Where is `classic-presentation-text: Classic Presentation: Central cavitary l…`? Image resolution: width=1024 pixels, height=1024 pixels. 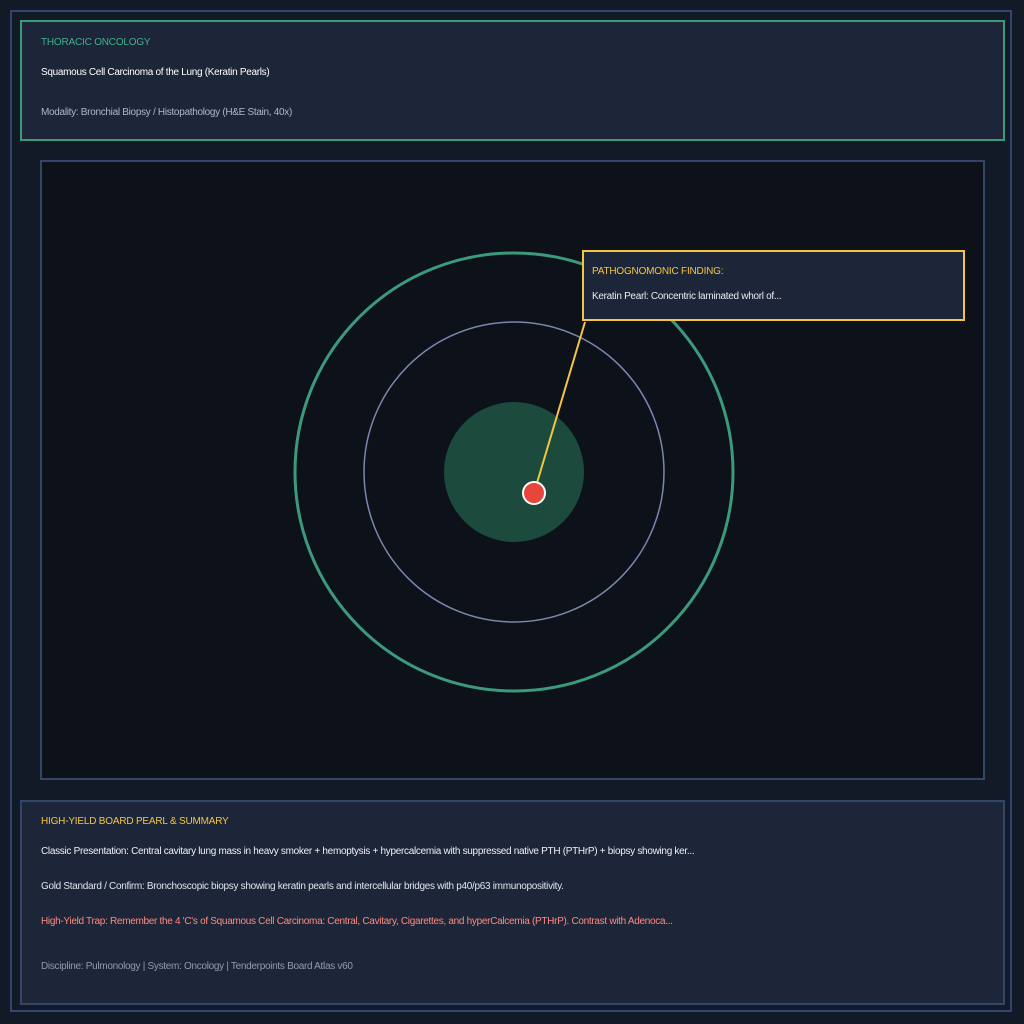 classic-presentation-text: Classic Presentation: Central cavitary l… is located at coordinates (368, 851).